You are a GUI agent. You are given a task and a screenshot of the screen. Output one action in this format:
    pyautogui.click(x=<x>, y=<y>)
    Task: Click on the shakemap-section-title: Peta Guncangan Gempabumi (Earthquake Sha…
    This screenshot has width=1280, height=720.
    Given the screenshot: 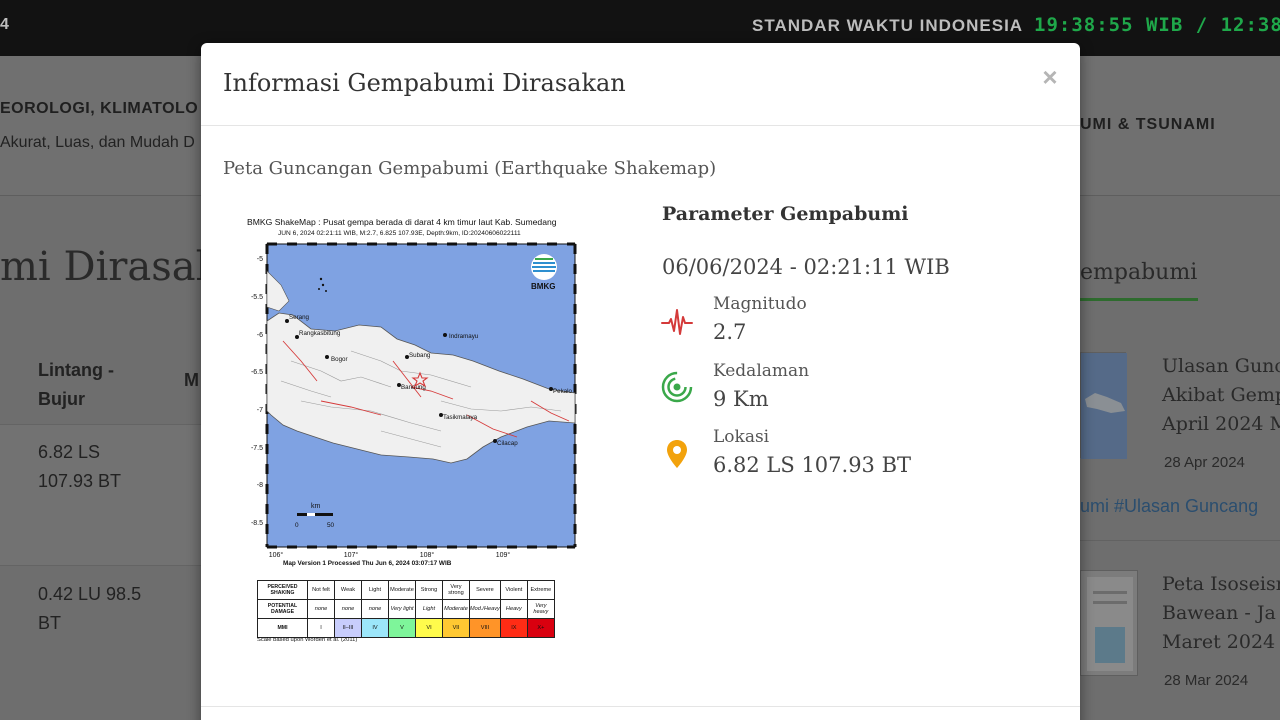 What is the action you would take?
    pyautogui.click(x=470, y=168)
    